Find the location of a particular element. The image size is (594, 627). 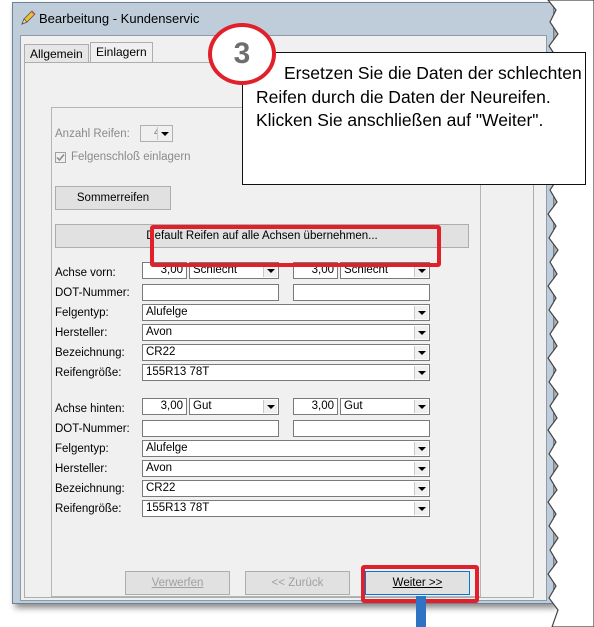

verwerfen-button-label: Verwerfen is located at coordinates (177, 583).